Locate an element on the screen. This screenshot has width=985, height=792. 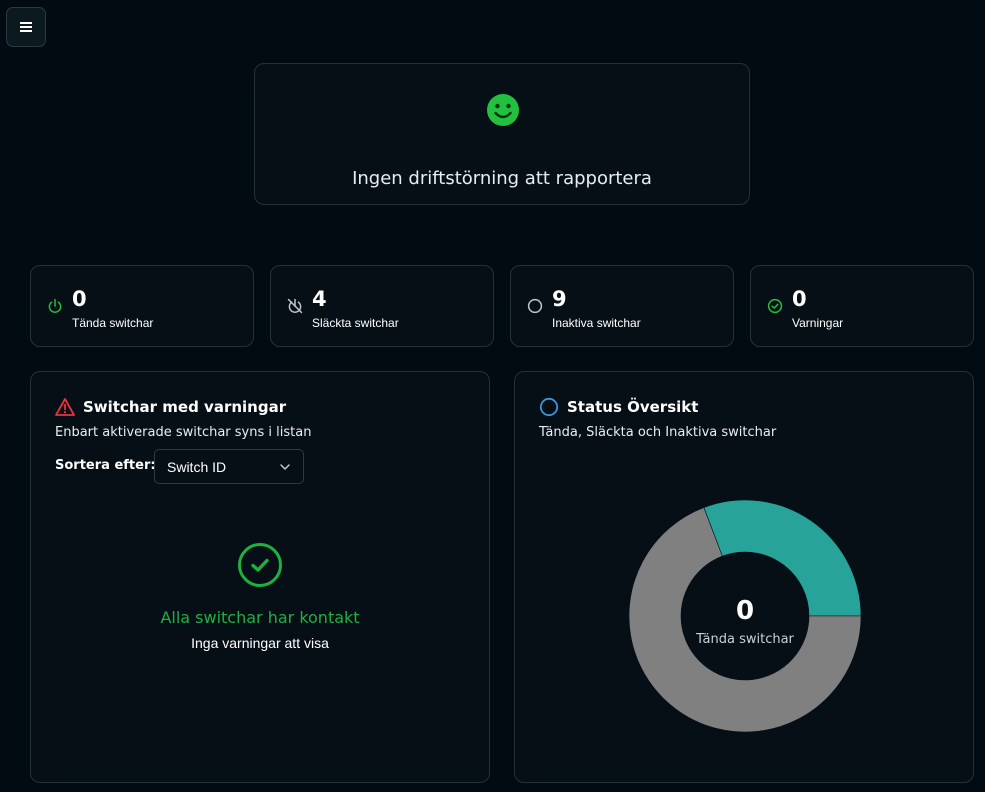
warnings-title: Switchar med varningar is located at coordinates (185, 407).